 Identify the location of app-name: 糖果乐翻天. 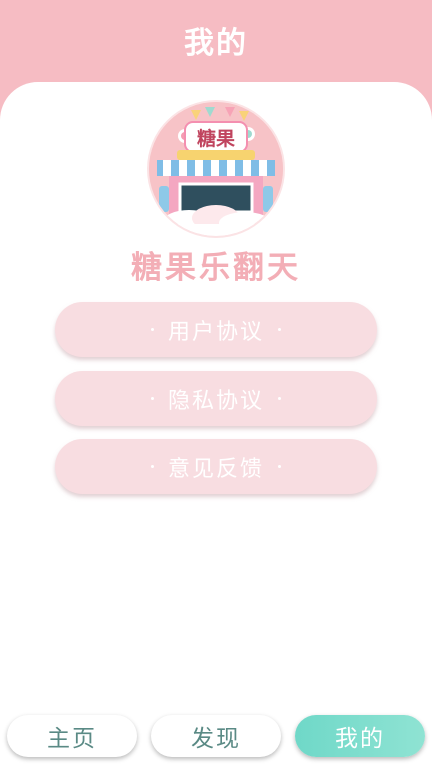
(216, 268).